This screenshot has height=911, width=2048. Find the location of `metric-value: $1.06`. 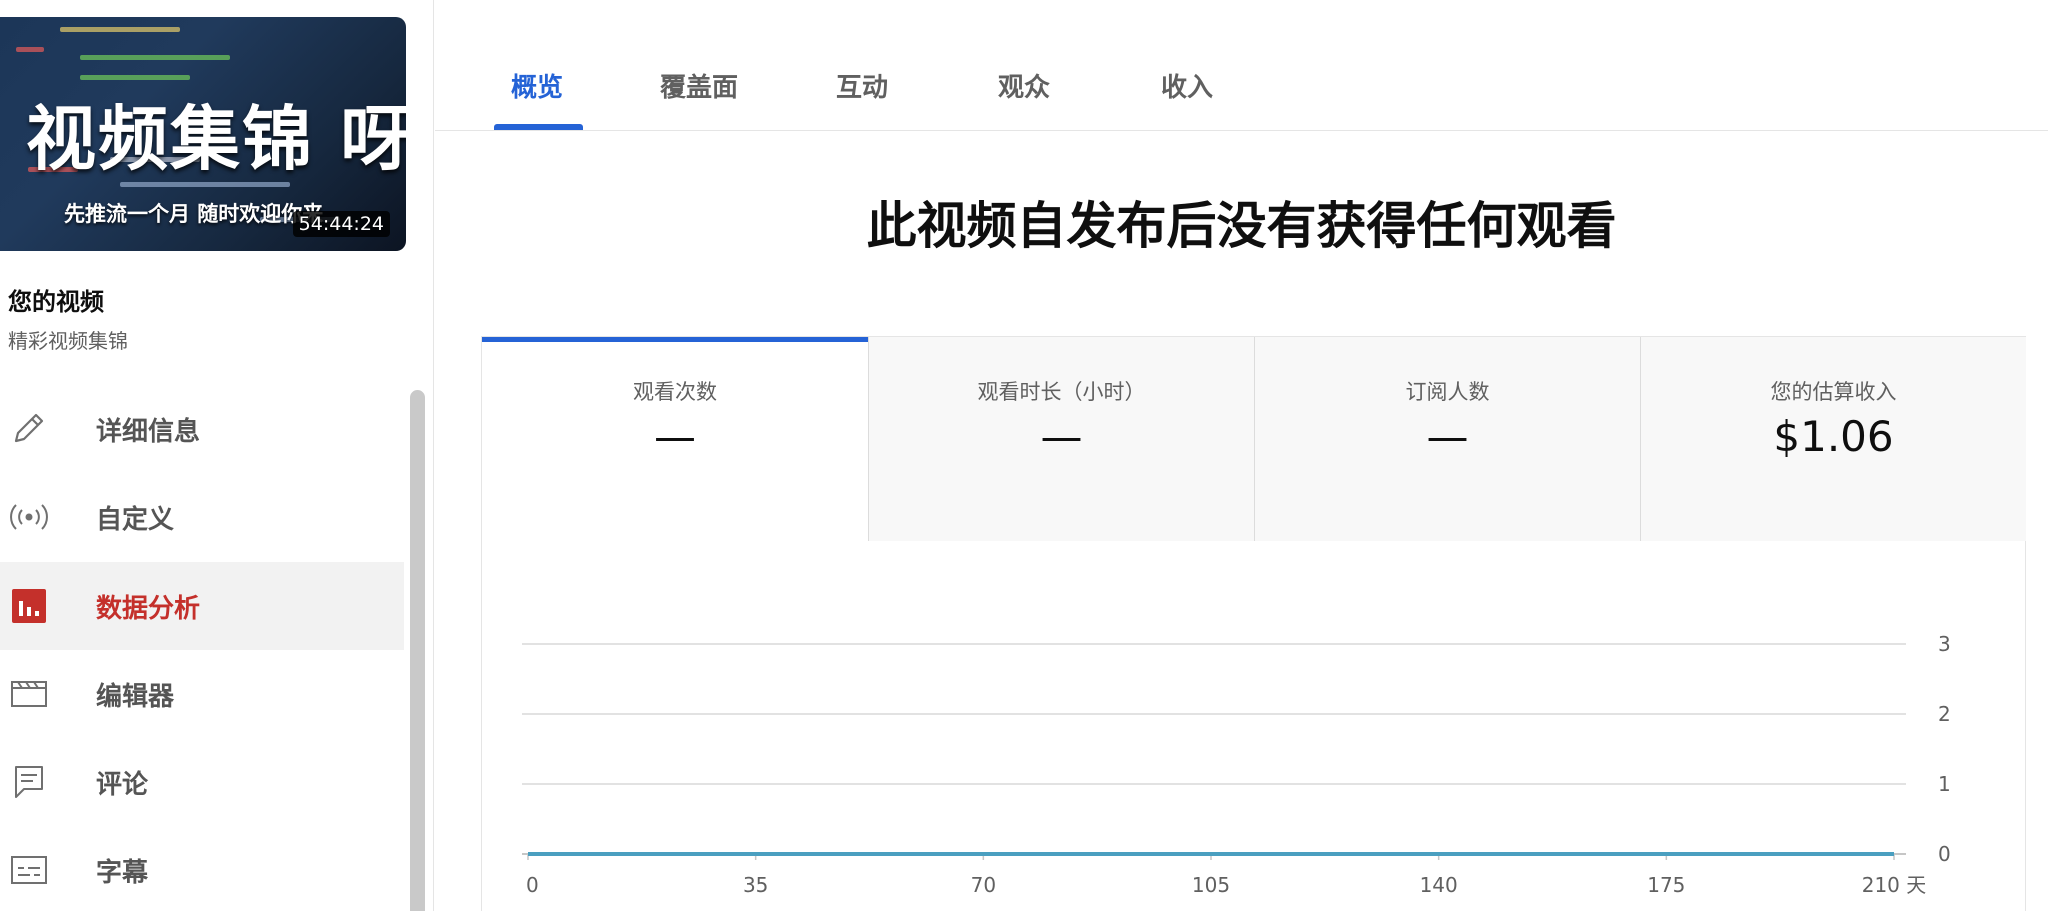

metric-value: $1.06 is located at coordinates (1833, 436).